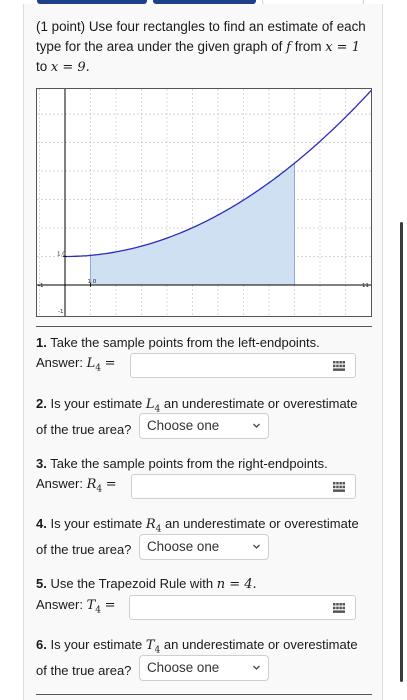  What do you see at coordinates (91, 363) in the screenshot?
I see `answer-variable: L` at bounding box center [91, 363].